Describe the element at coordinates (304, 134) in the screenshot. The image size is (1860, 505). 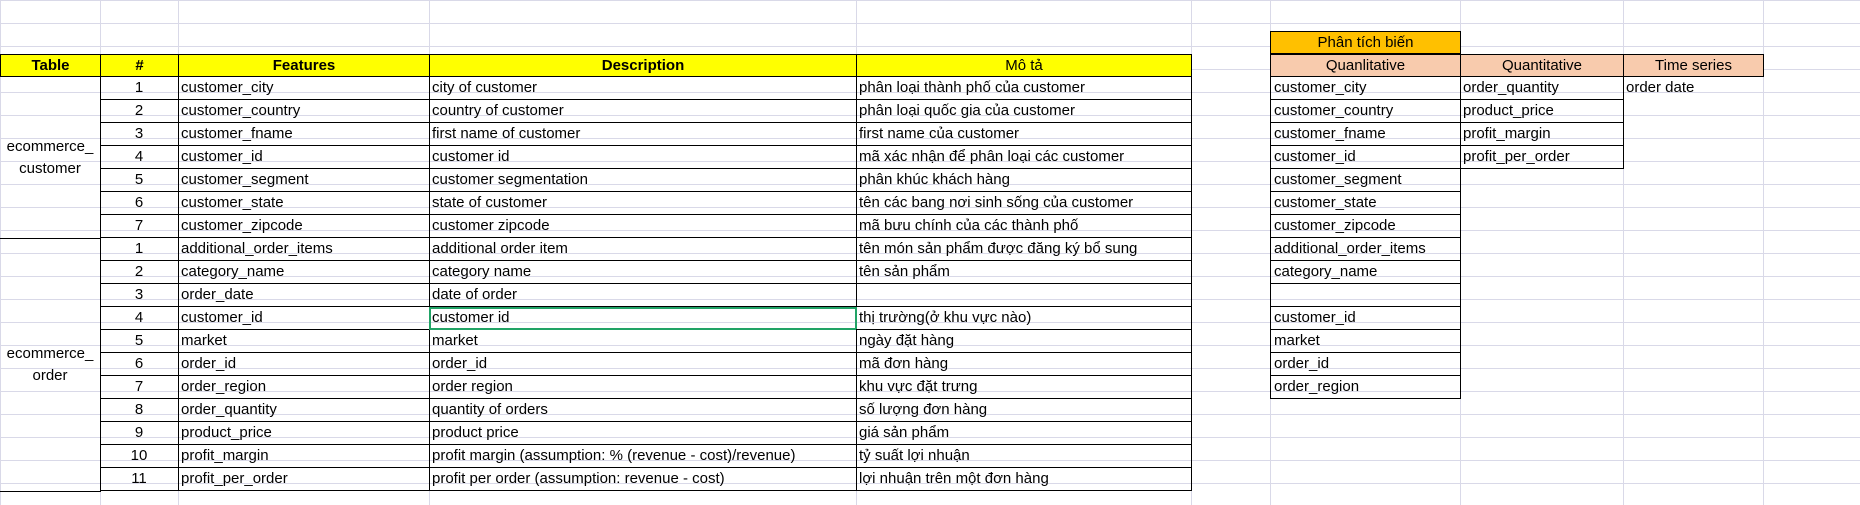
I see `feature-cell: customer_fname` at that location.